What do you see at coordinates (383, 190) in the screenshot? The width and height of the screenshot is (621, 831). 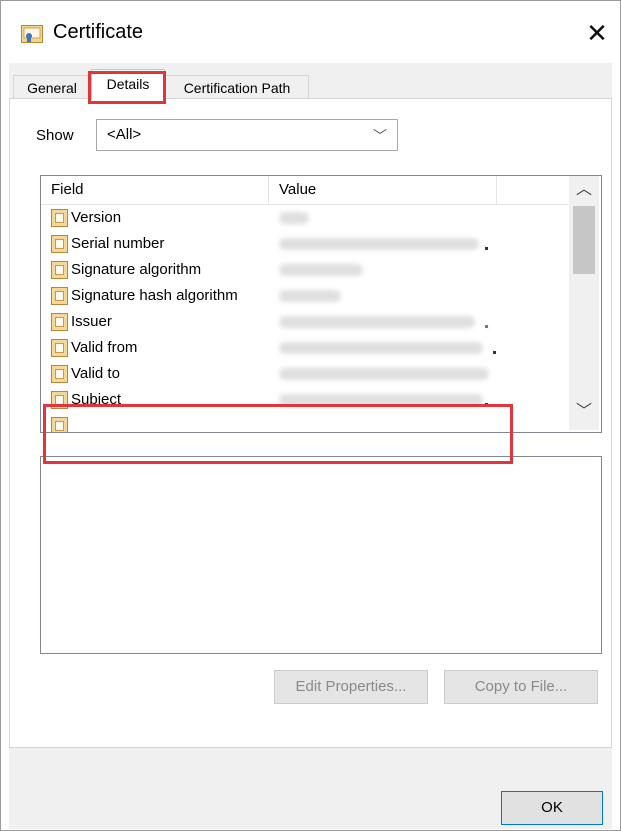 I see `column-header-value: Value` at bounding box center [383, 190].